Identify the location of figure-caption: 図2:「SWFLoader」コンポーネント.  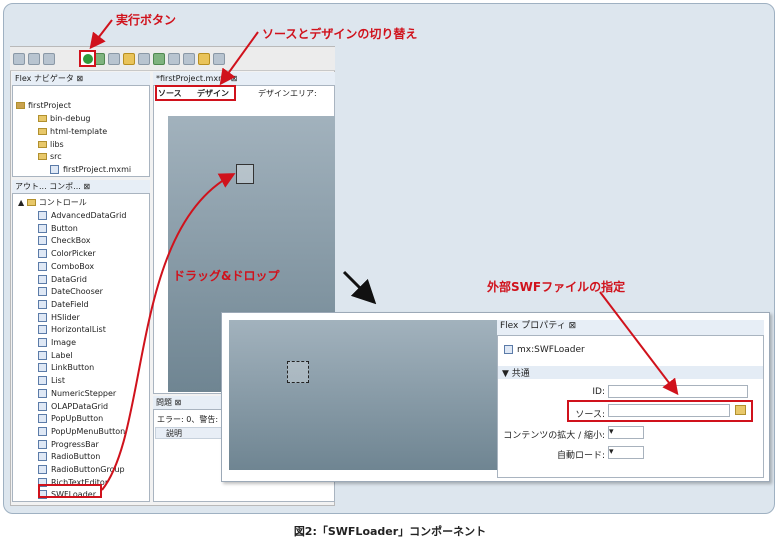
(390, 531).